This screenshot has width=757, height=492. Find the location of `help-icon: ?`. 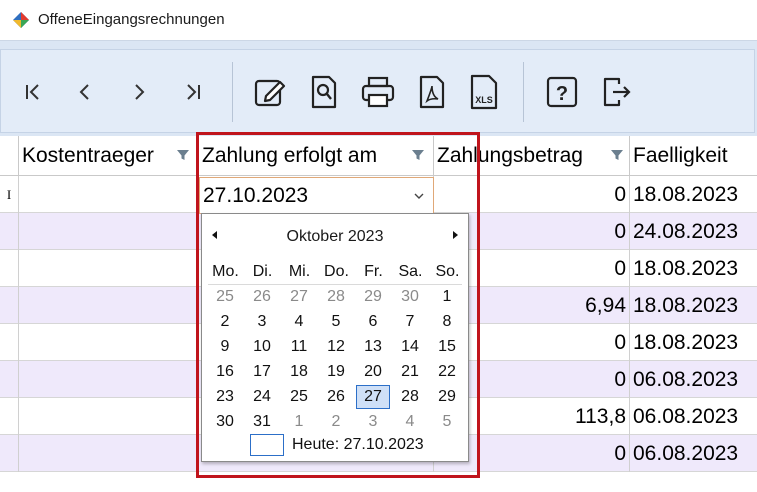

help-icon: ? is located at coordinates (562, 92).